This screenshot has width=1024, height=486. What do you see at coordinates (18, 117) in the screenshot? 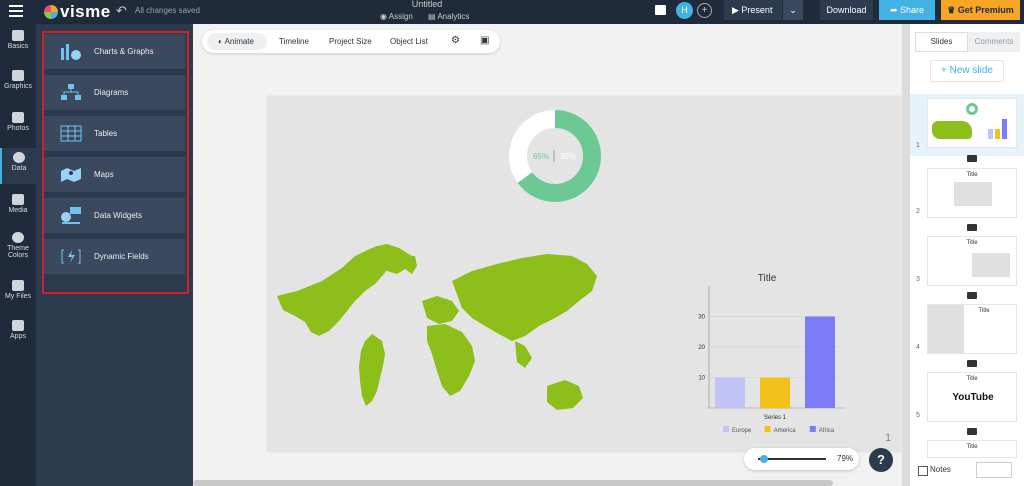
I see `photos-icon` at bounding box center [18, 117].